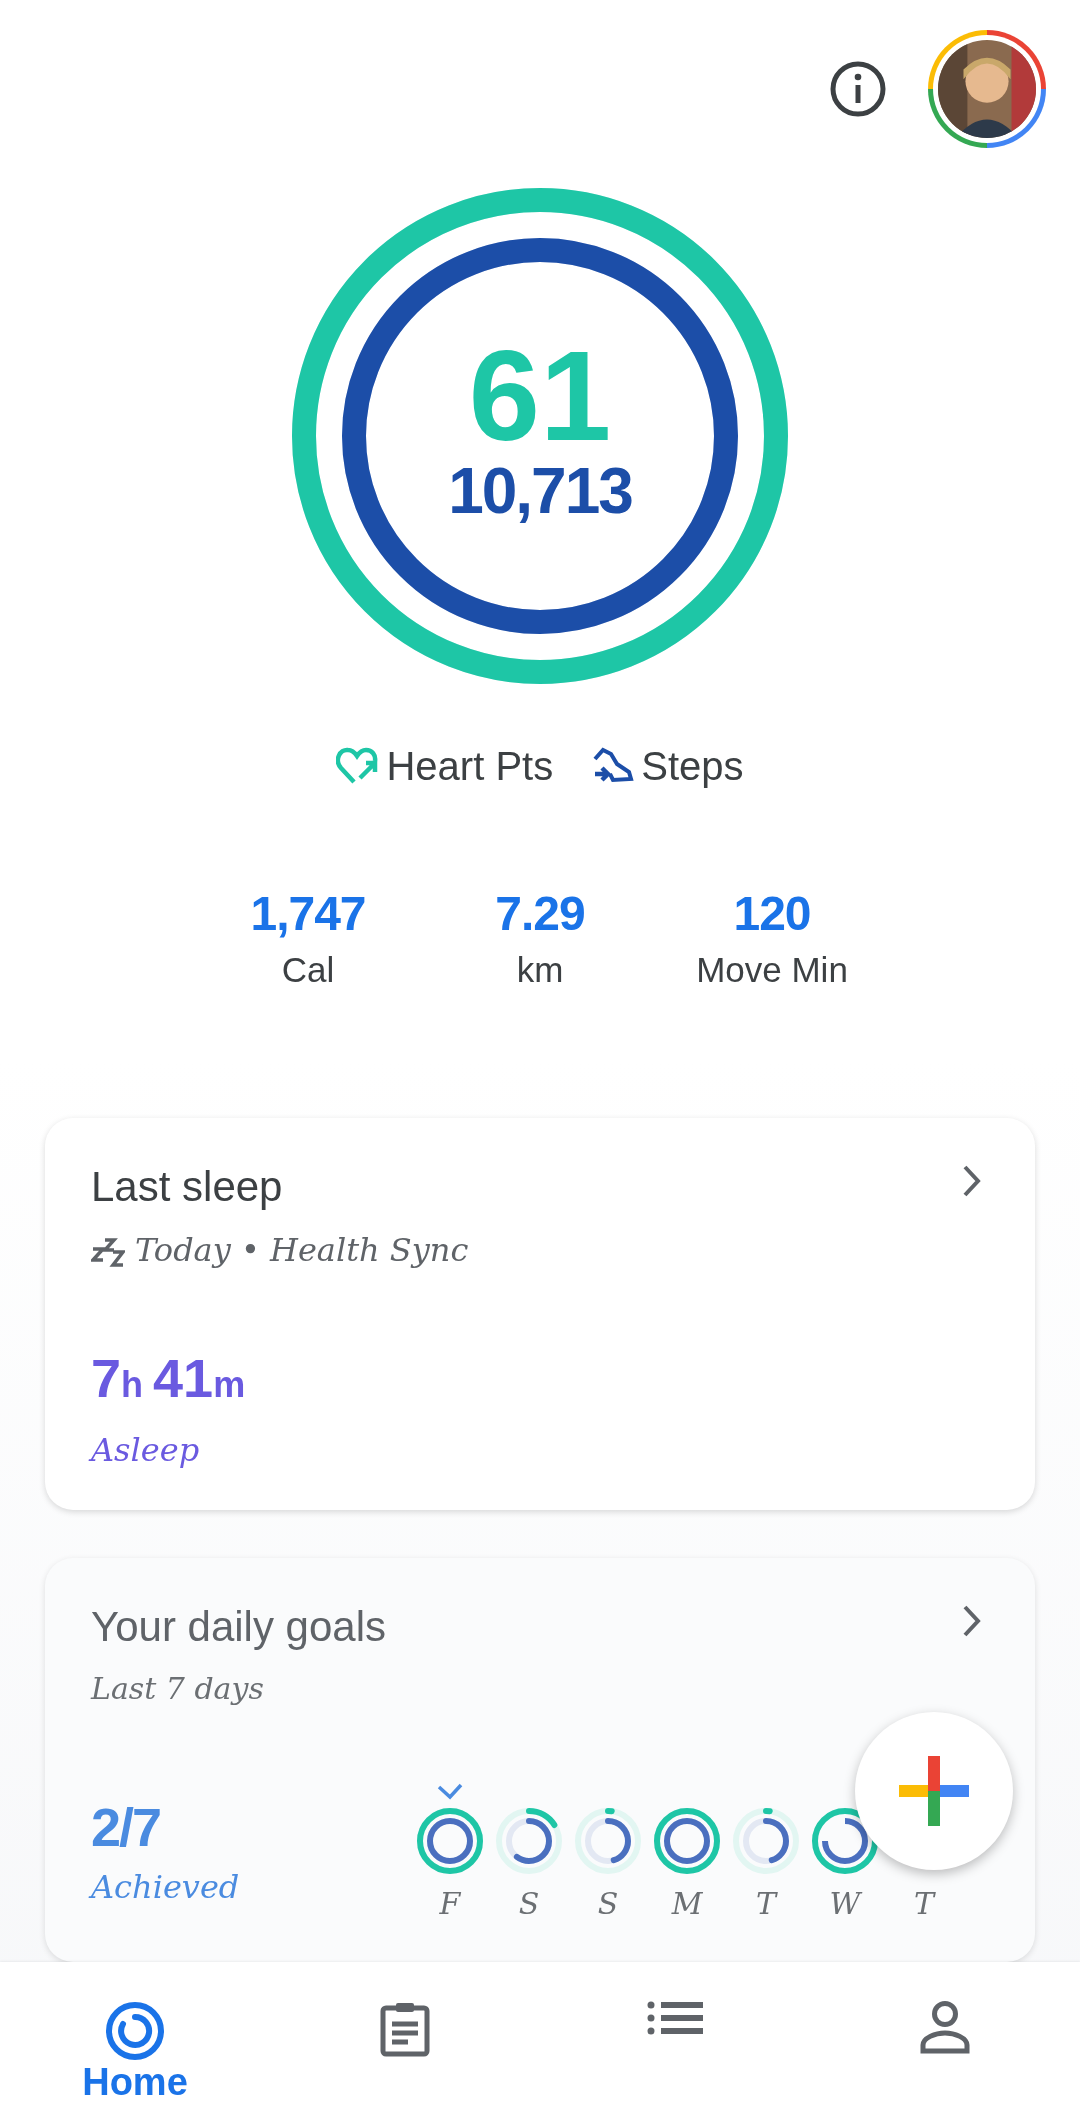 This screenshot has height=2120, width=1080. What do you see at coordinates (845, 1904) in the screenshot?
I see `day-label: W` at bounding box center [845, 1904].